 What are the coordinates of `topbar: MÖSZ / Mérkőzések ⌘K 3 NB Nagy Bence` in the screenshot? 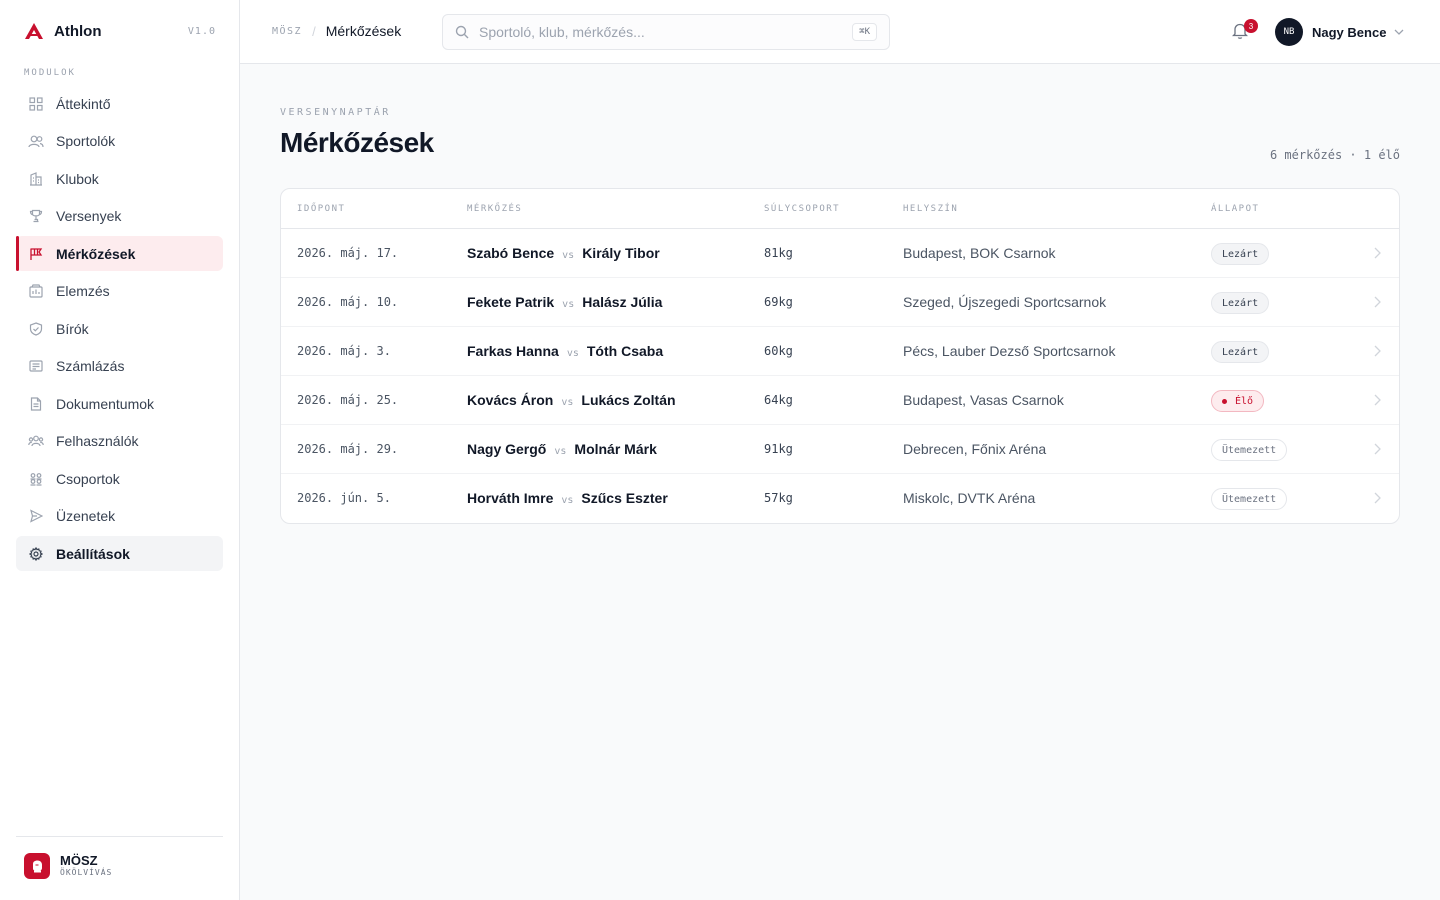 It's located at (840, 32).